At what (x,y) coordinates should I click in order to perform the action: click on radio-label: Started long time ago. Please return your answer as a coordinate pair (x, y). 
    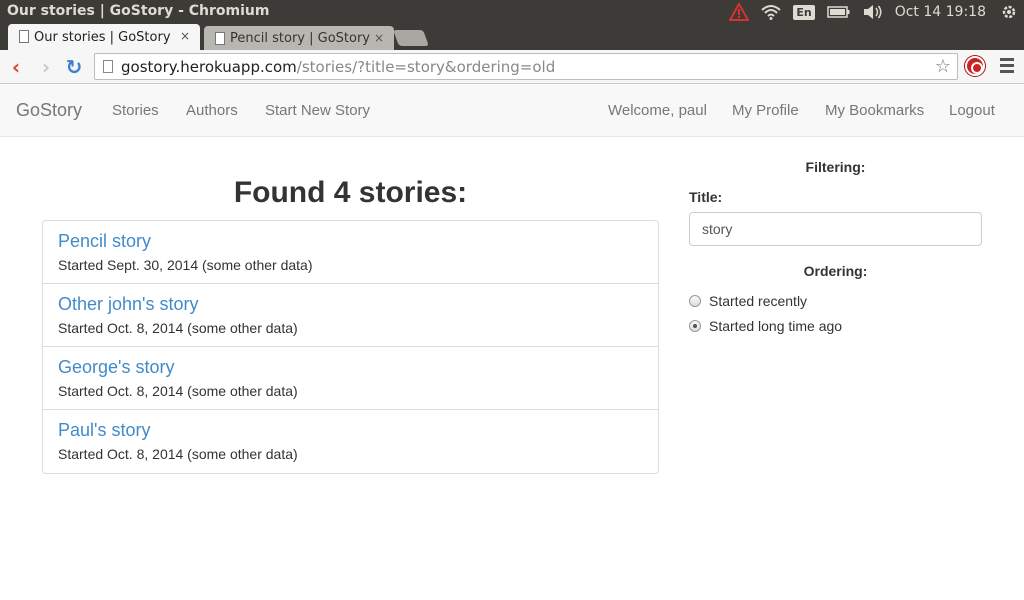
    Looking at the image, I should click on (776, 326).